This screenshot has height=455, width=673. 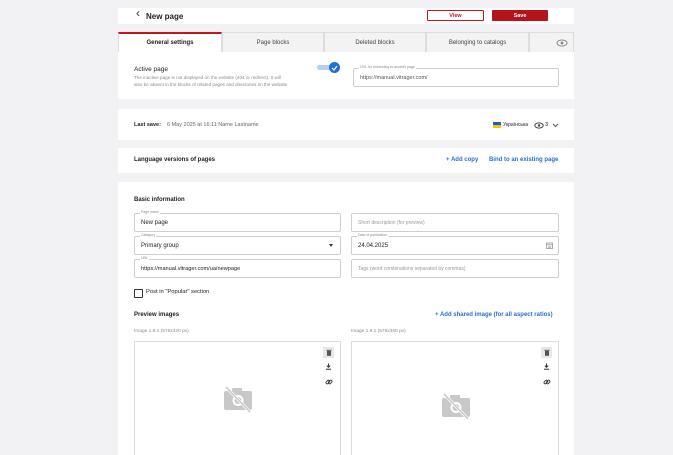 I want to click on chevron-down-icon, so click(x=555, y=125).